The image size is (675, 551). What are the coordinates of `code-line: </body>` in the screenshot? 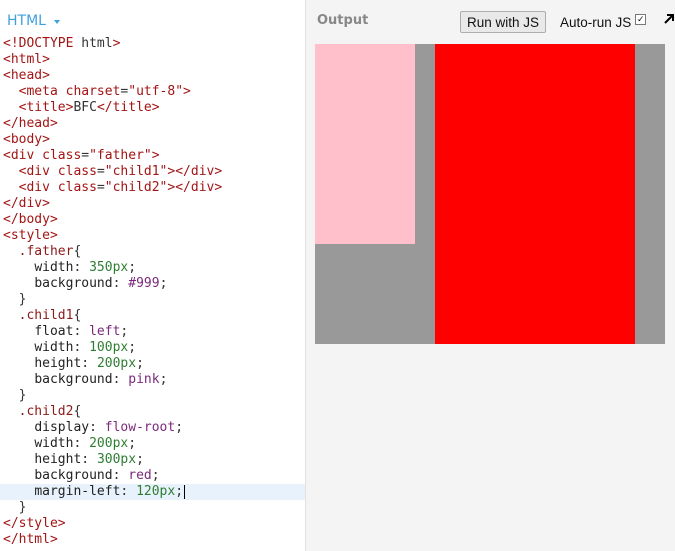 It's located at (152, 220).